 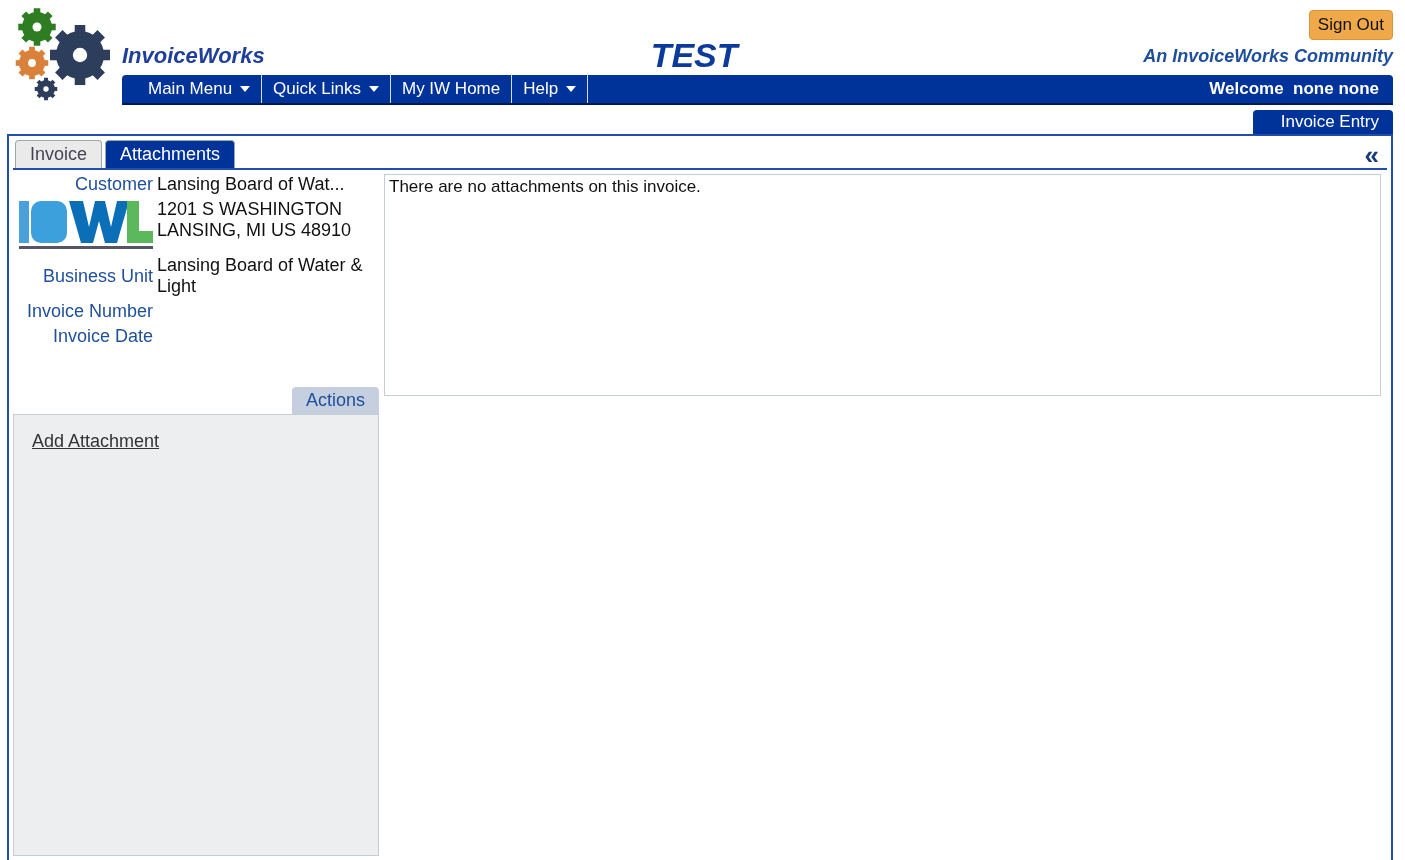 I want to click on community-tagline: An InvoiceWorks Community, so click(x=1268, y=56).